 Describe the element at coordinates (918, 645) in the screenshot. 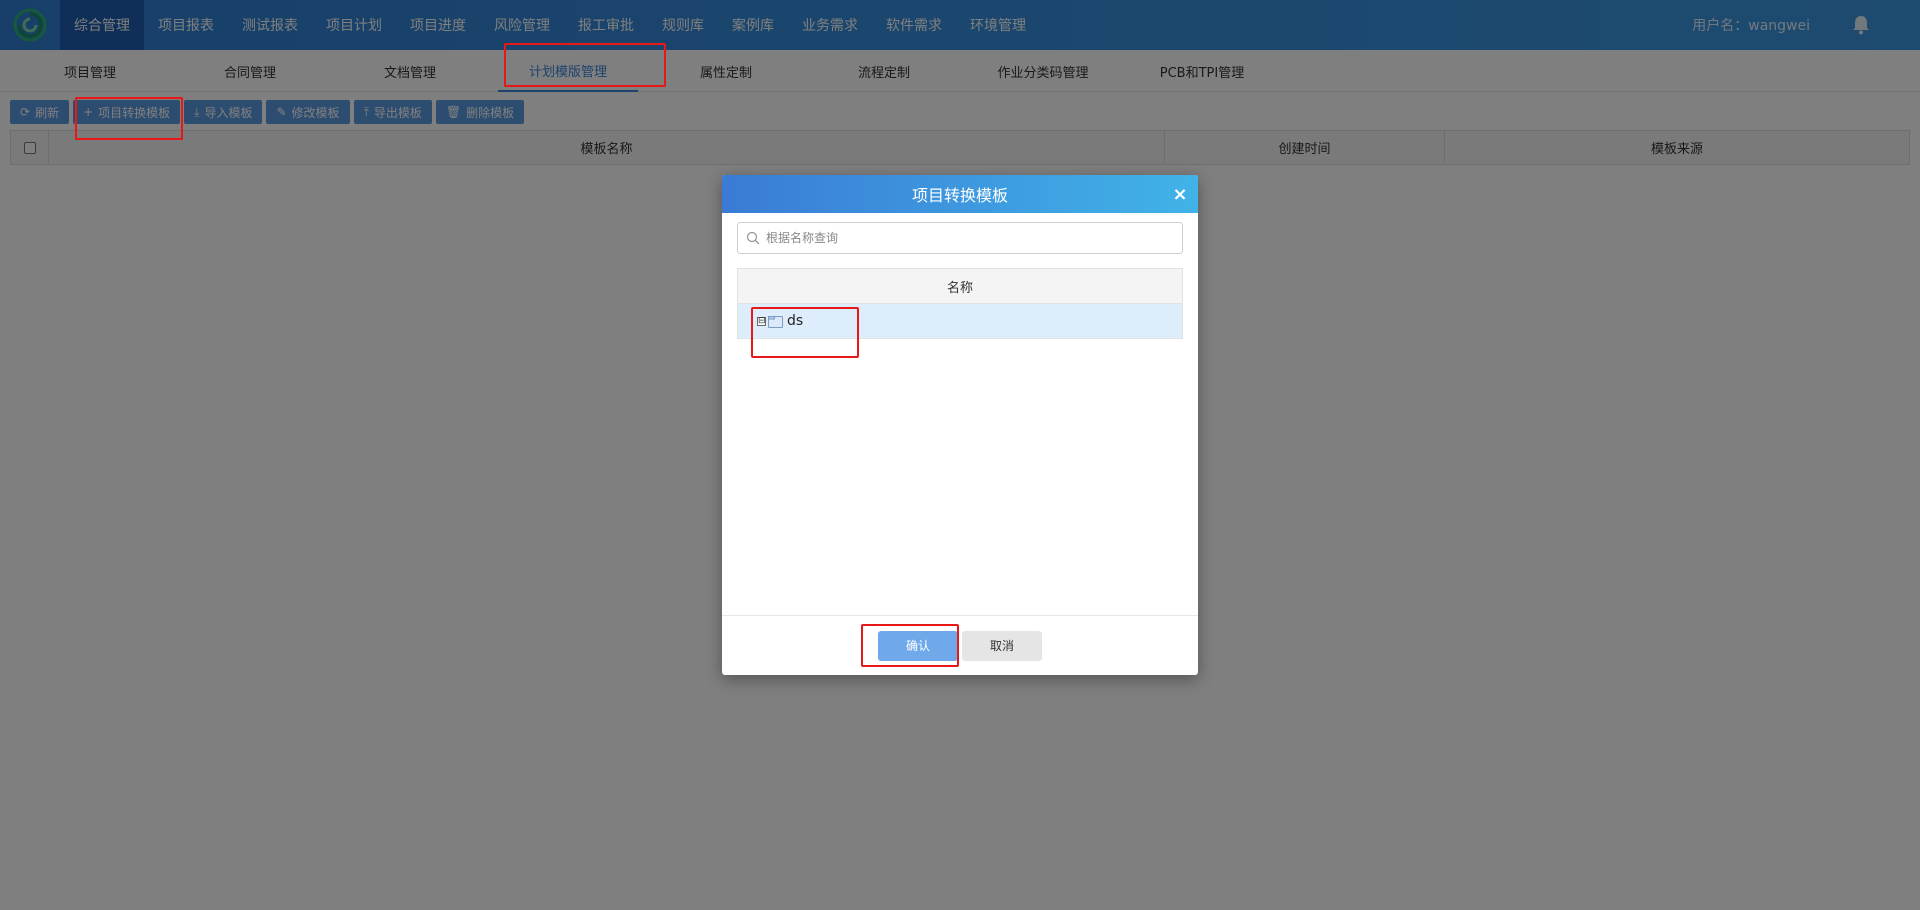

I see `confirm-button: 确认` at that location.